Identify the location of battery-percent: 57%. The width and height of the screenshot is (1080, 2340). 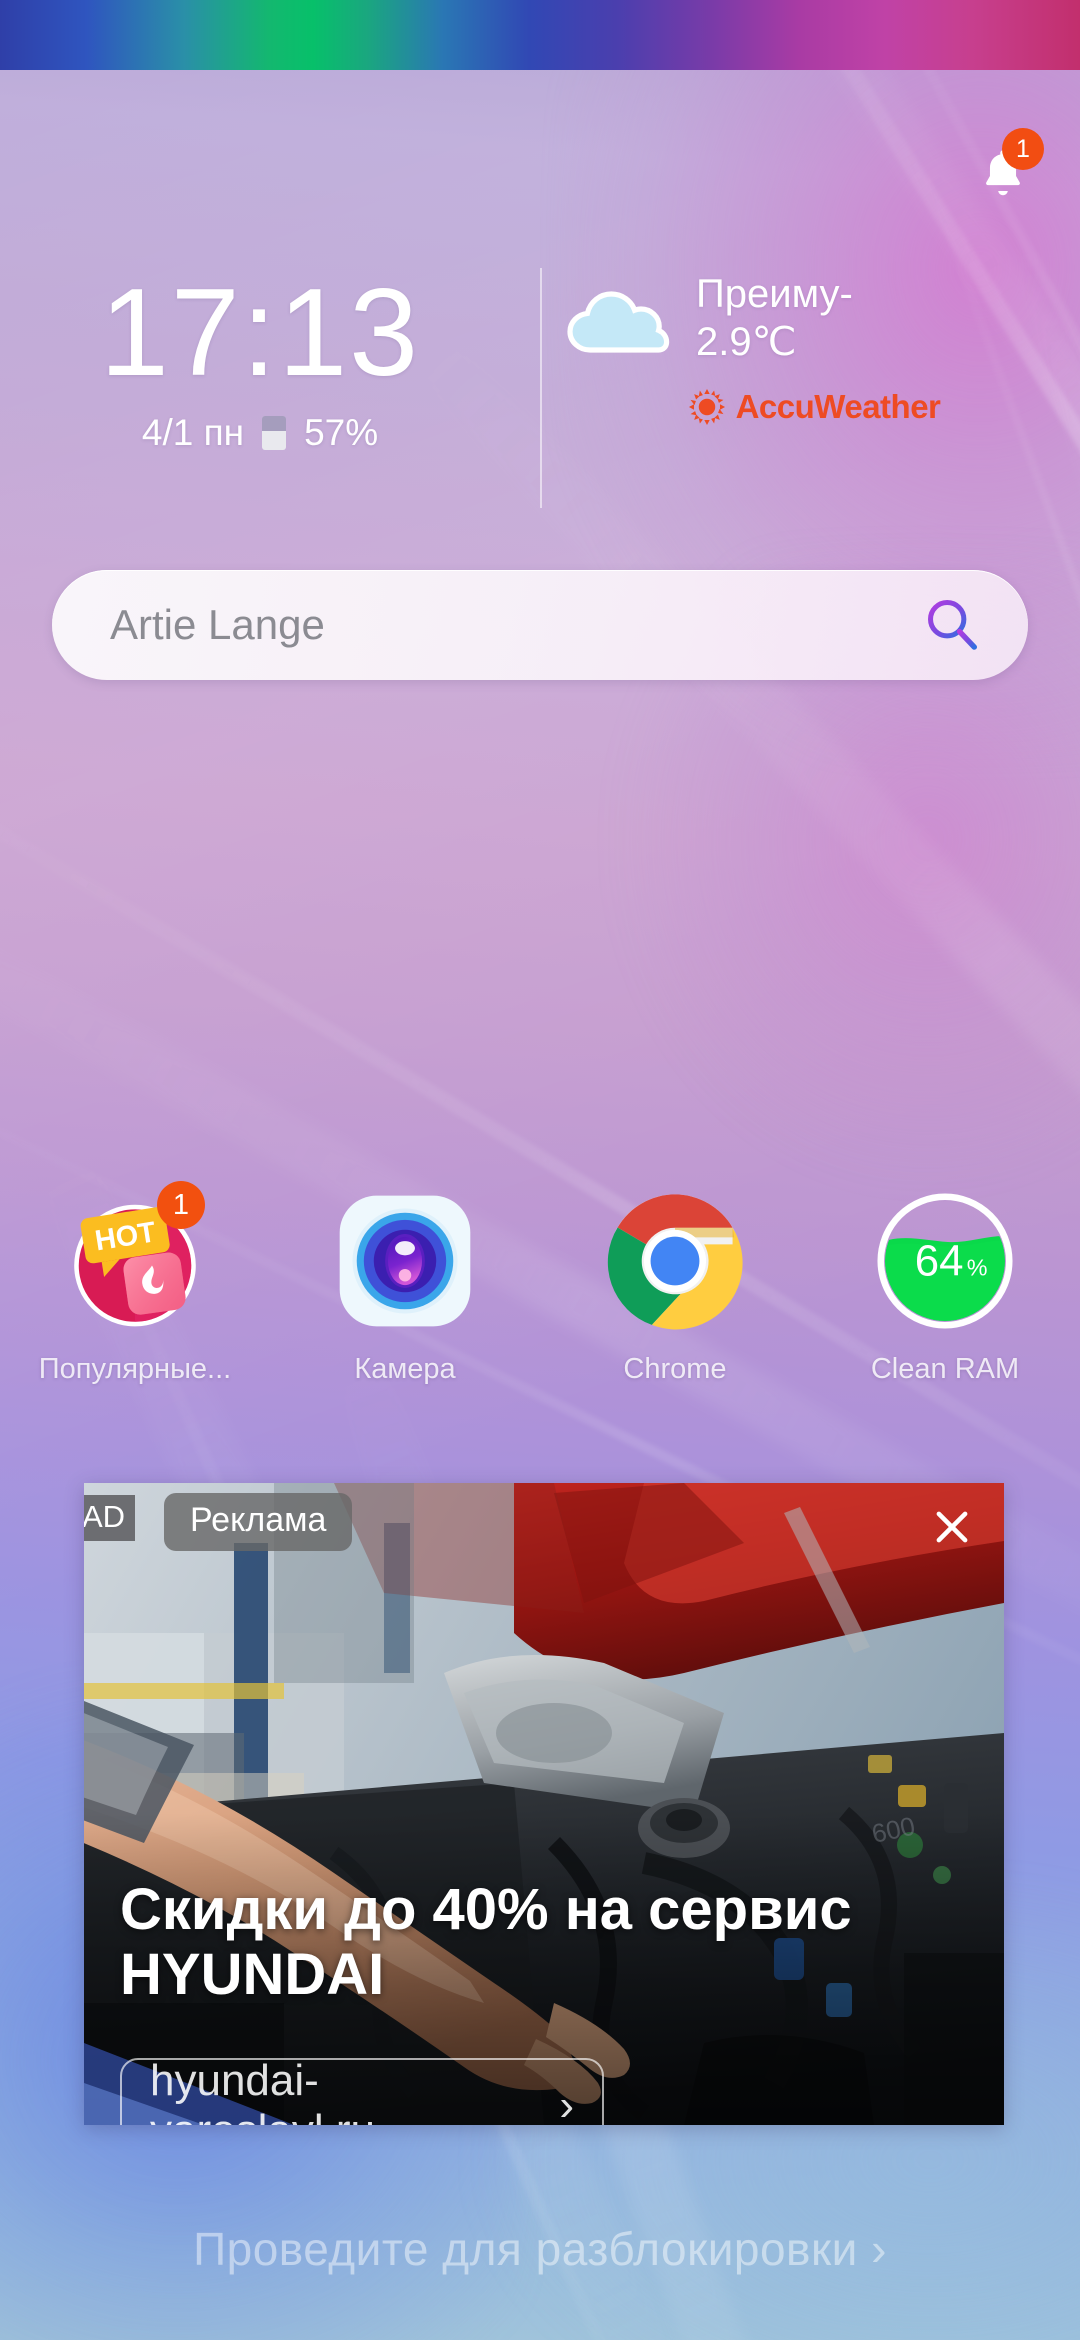
(341, 433).